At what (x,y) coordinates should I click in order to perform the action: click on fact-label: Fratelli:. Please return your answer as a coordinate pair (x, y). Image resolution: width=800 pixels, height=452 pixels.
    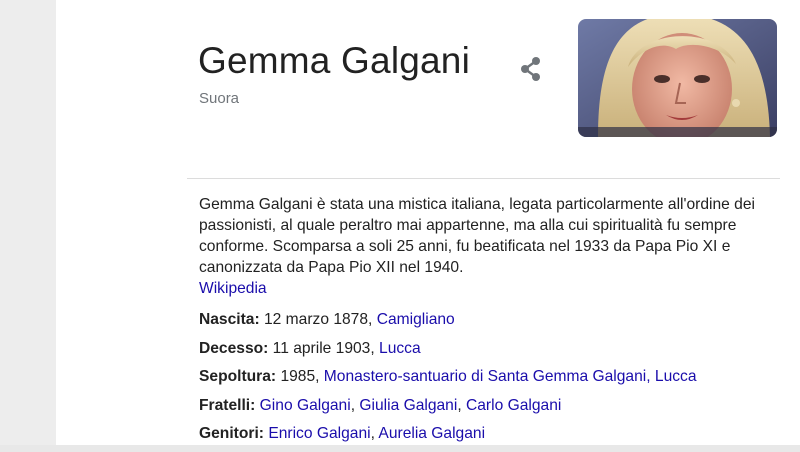
    Looking at the image, I should click on (227, 405).